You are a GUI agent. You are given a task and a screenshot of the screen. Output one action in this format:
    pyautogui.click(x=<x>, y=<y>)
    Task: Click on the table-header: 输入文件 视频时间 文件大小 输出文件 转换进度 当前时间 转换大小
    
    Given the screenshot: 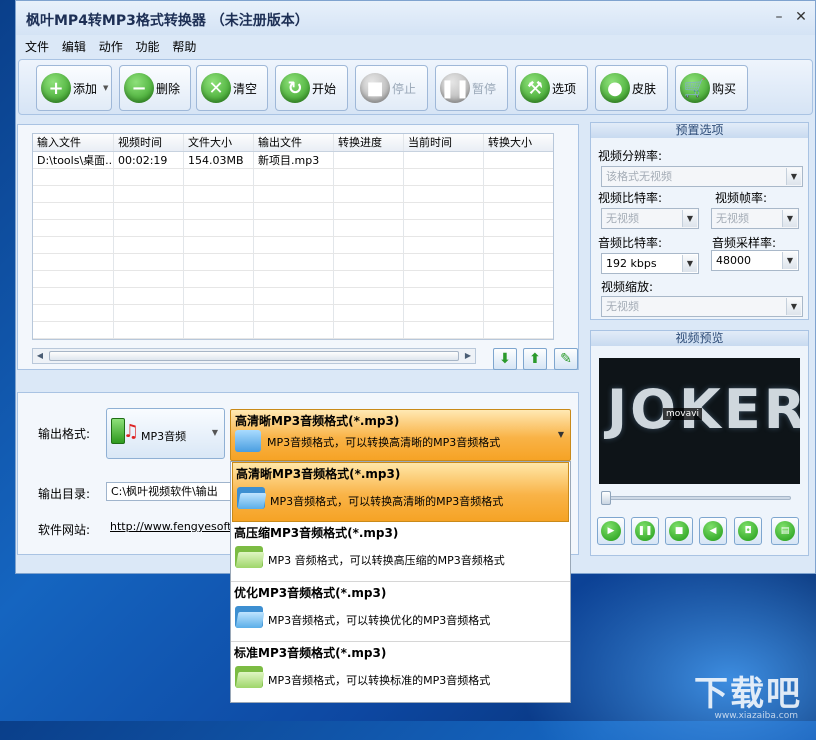 What is the action you would take?
    pyautogui.click(x=293, y=143)
    